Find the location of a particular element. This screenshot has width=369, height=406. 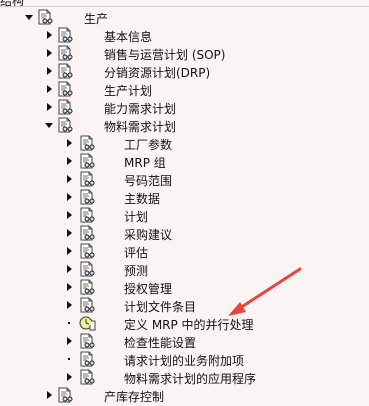

red-arrow-icon is located at coordinates (265, 291).